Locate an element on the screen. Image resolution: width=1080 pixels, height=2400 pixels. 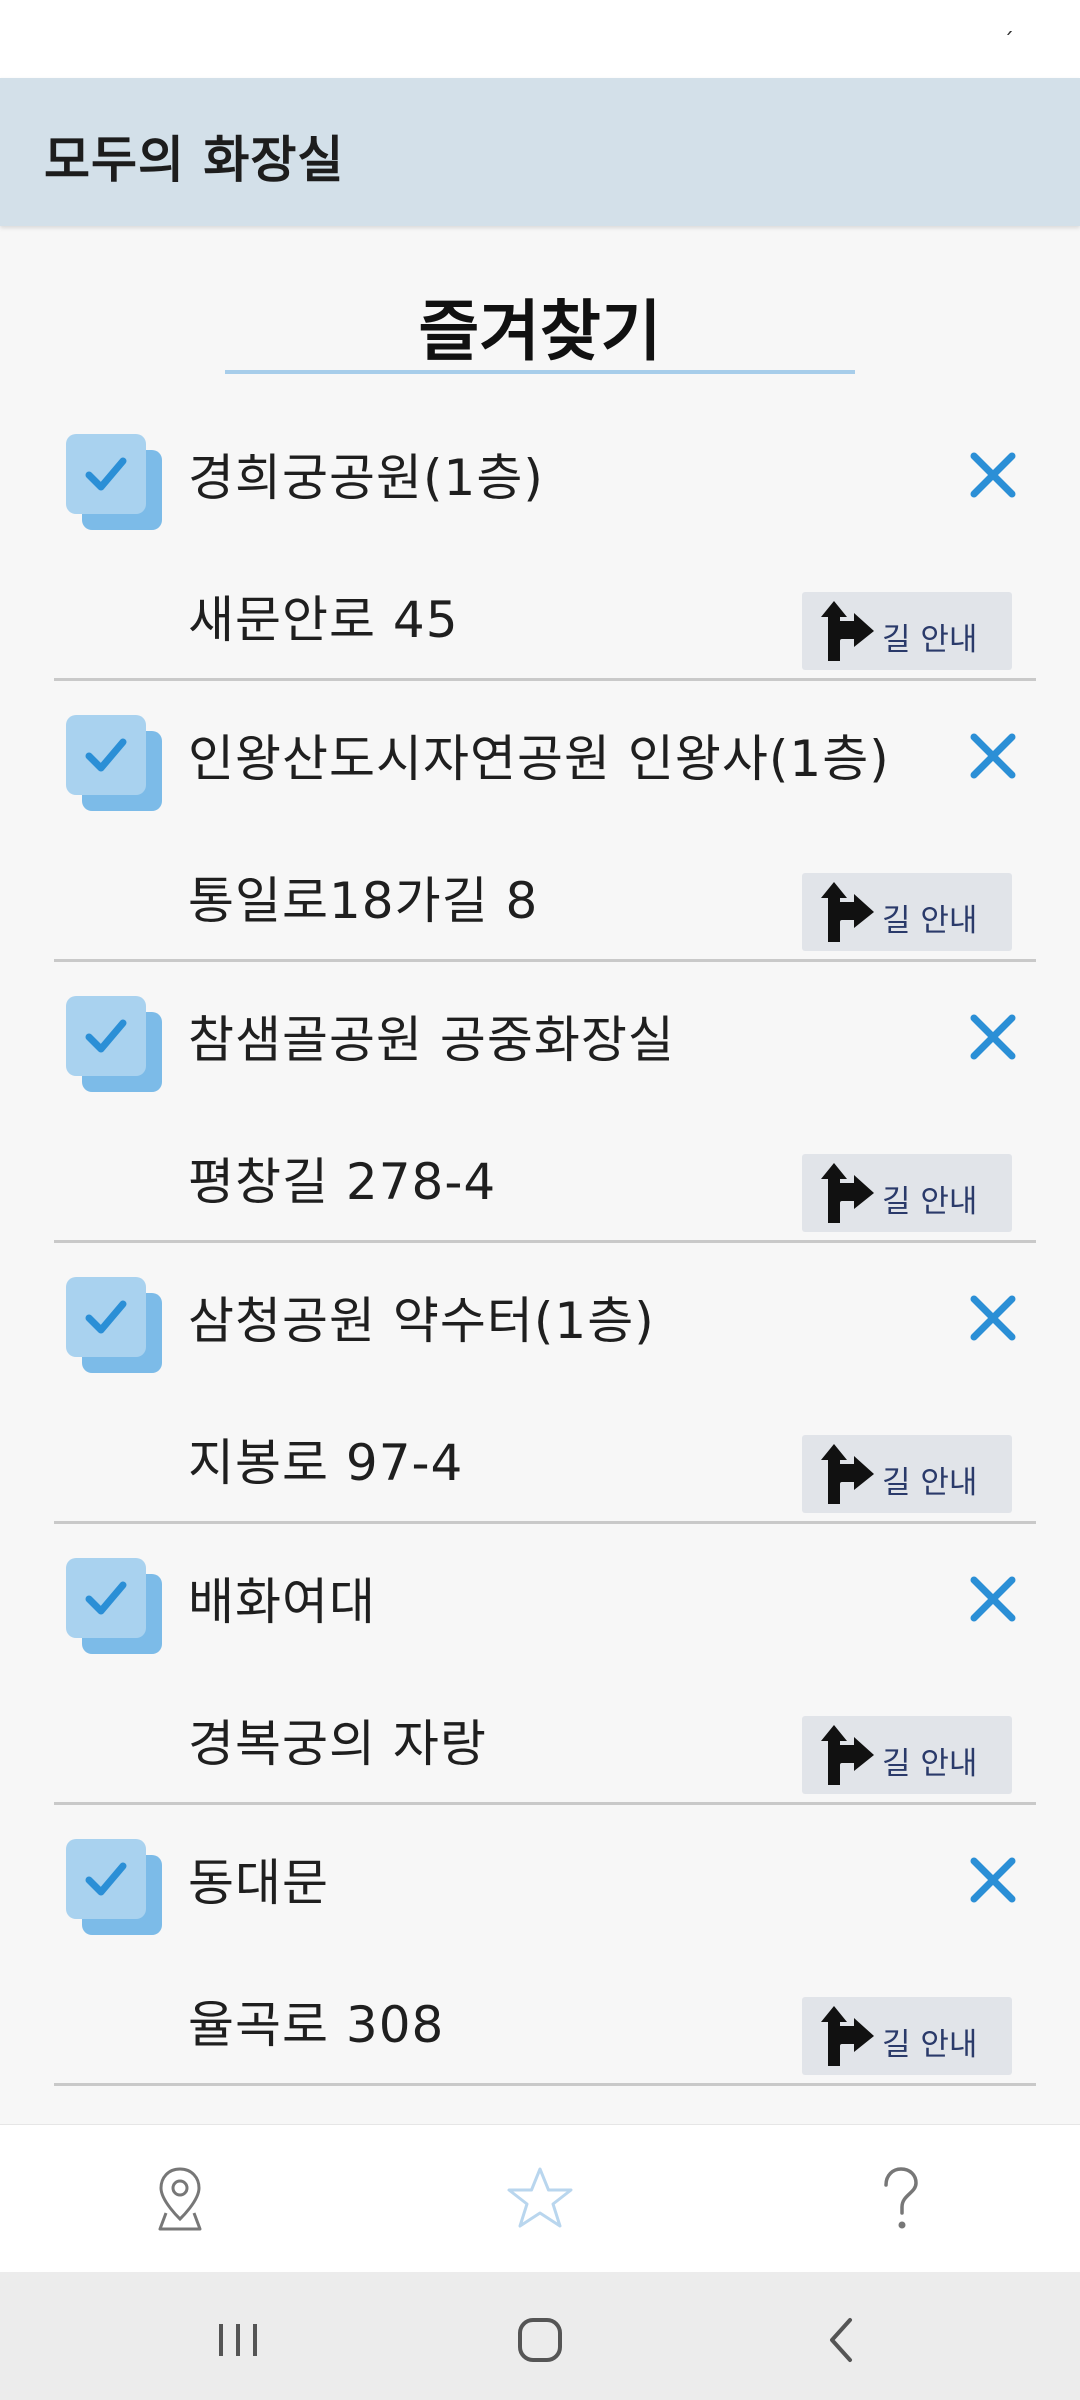
favorite-row: 경희궁공원(1층) 새문안로 45 길 안내 is located at coordinates (540, 540).